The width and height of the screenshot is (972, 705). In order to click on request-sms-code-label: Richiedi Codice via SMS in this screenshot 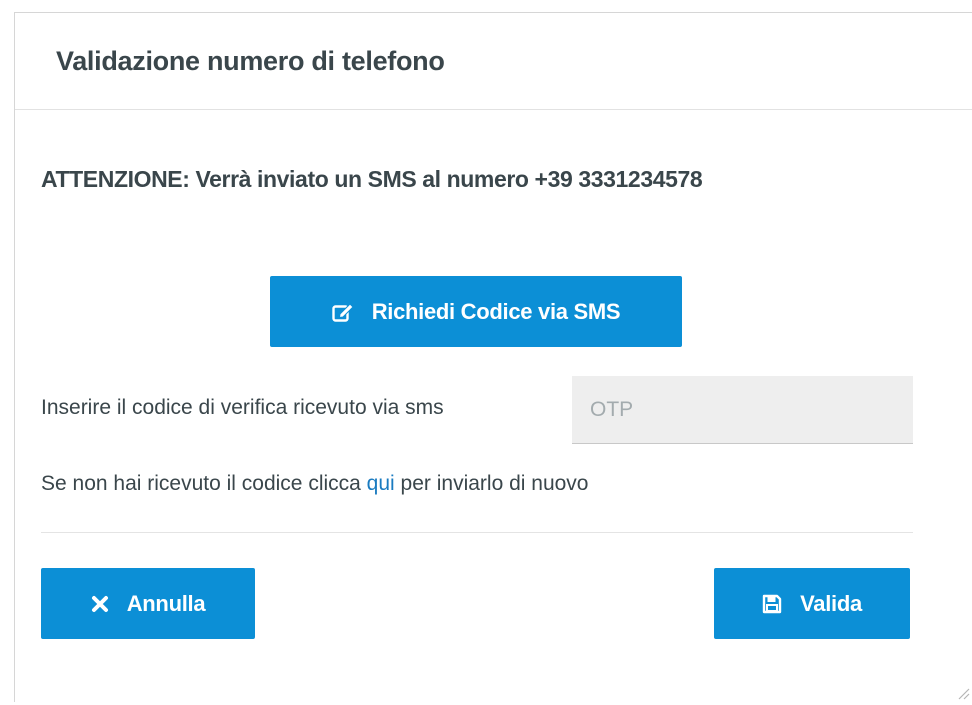, I will do `click(496, 312)`.